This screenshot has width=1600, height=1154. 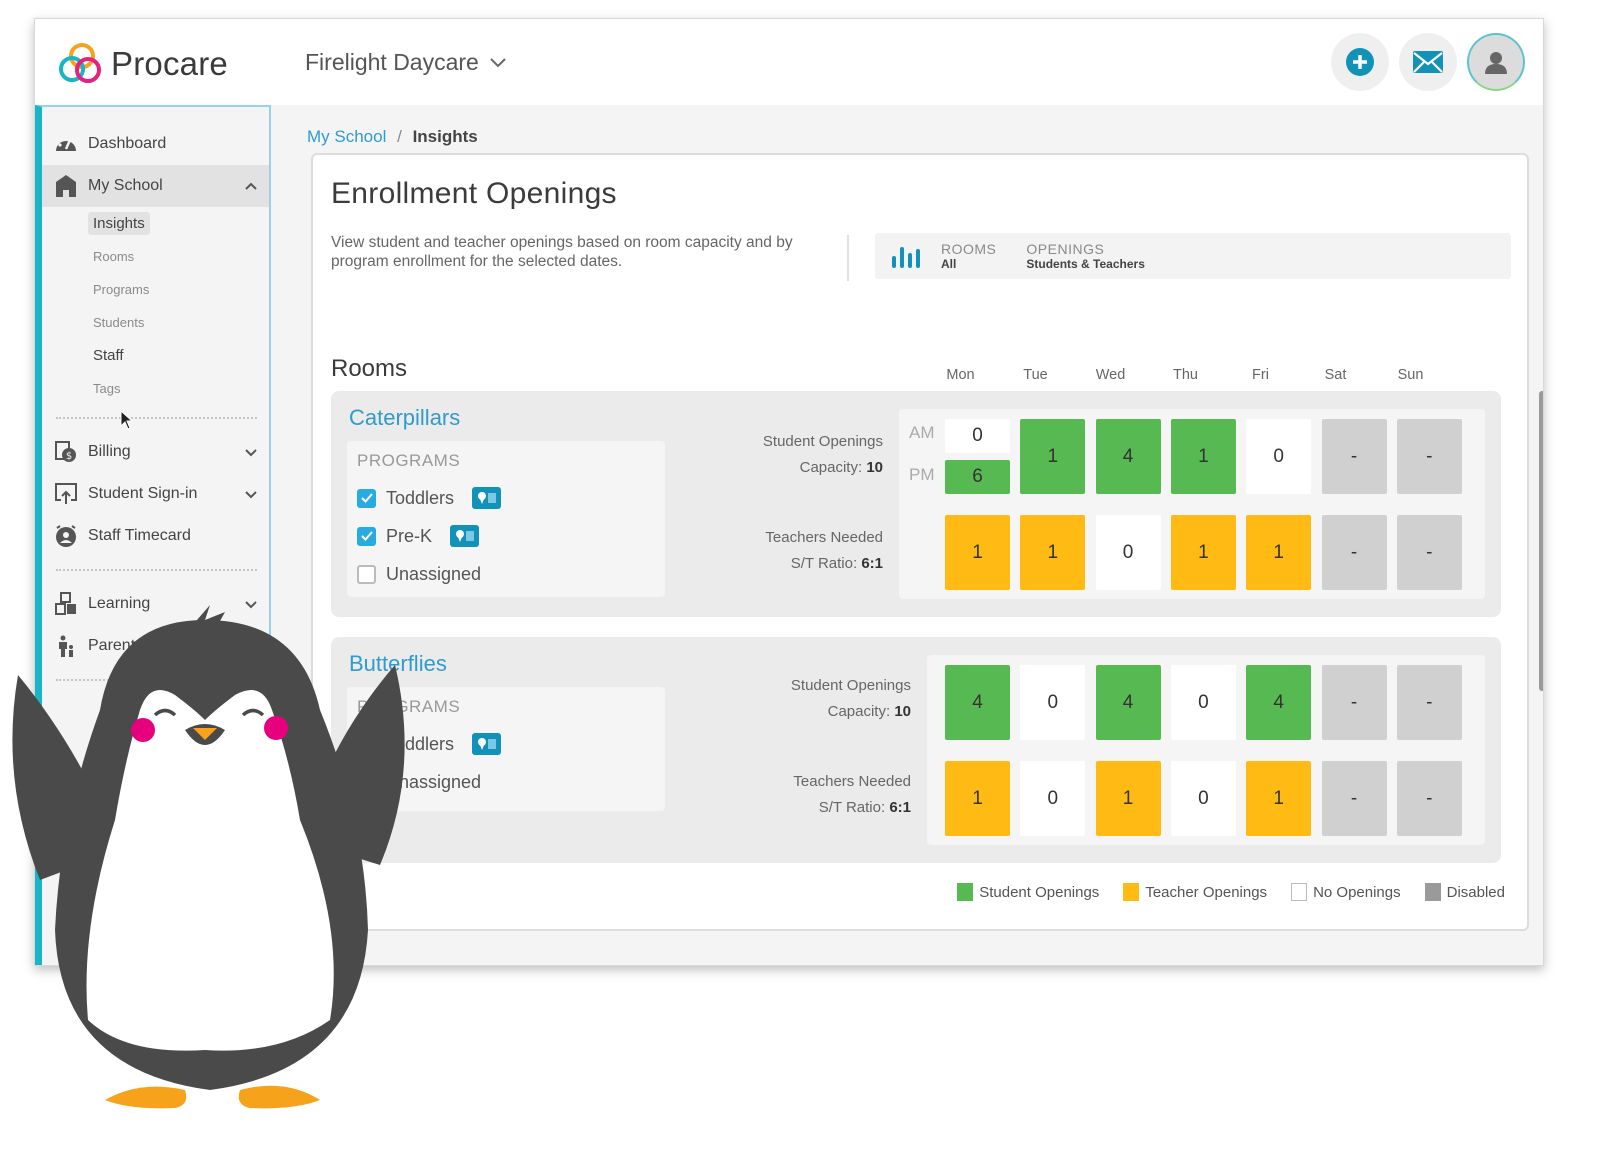 I want to click on filter-bar: ROOMS All OPENINGS Students & Teachers, so click(x=1193, y=256).